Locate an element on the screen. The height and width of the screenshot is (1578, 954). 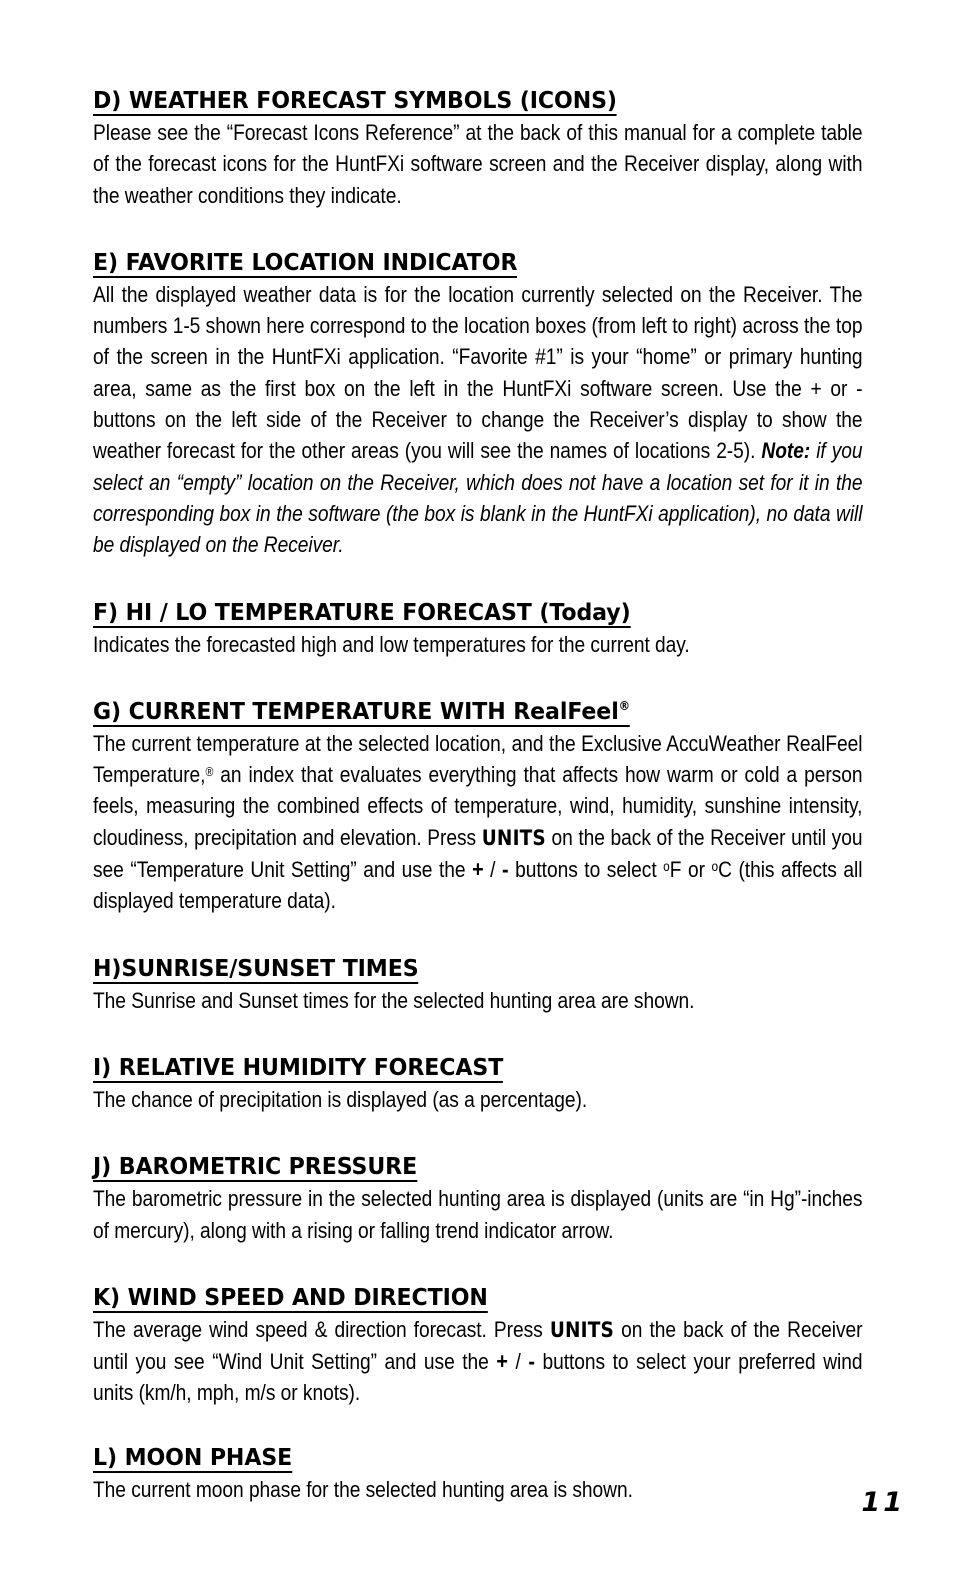
fahrenheit-letter: F is located at coordinates (675, 870).